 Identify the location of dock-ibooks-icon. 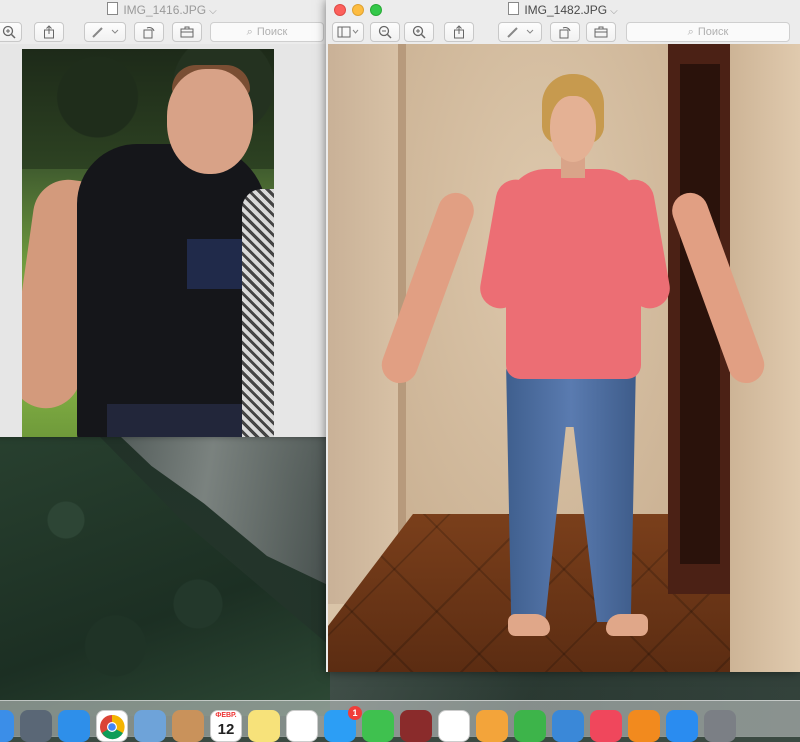
(644, 726).